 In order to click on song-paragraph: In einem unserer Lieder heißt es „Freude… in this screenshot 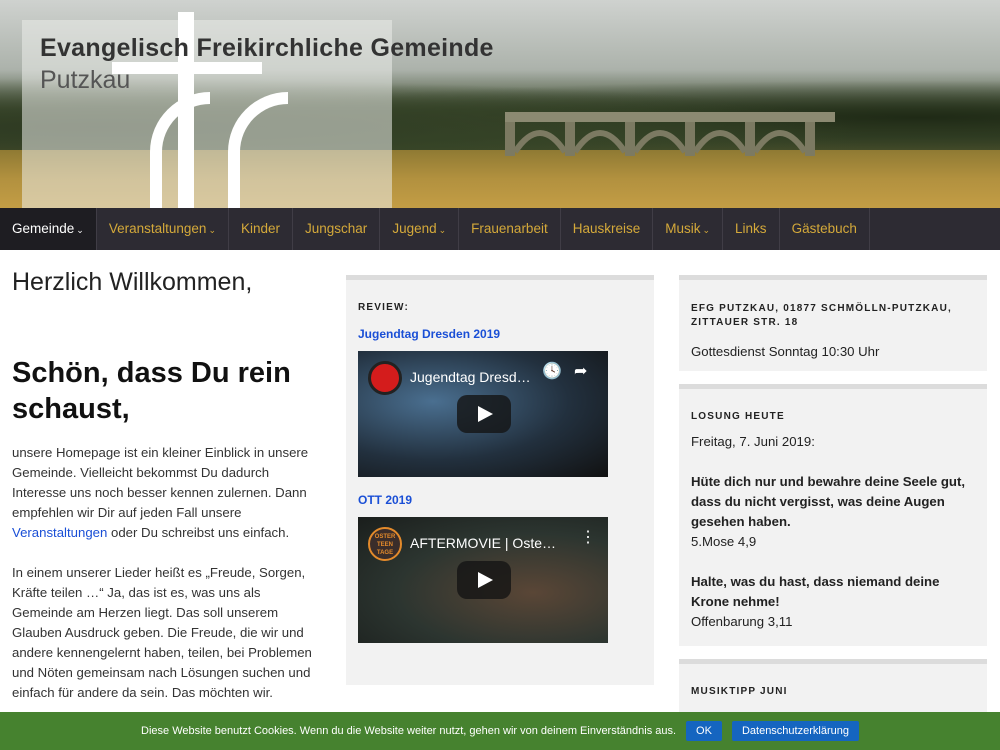, I will do `click(162, 632)`.